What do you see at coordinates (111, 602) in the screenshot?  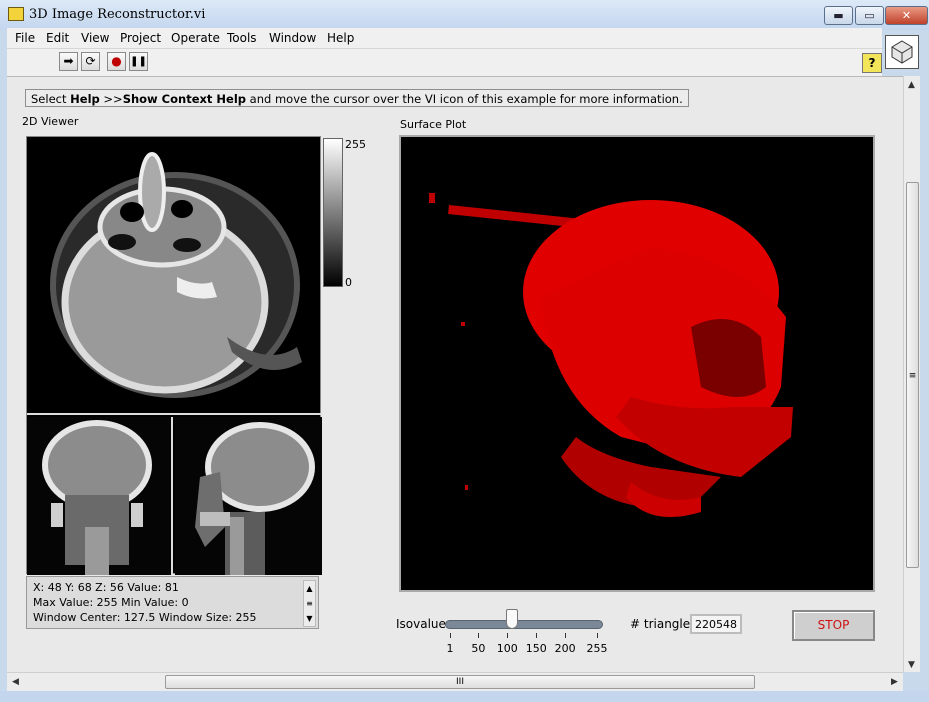 I see `status-line-range: Max Value: 255 Min Value: 0` at bounding box center [111, 602].